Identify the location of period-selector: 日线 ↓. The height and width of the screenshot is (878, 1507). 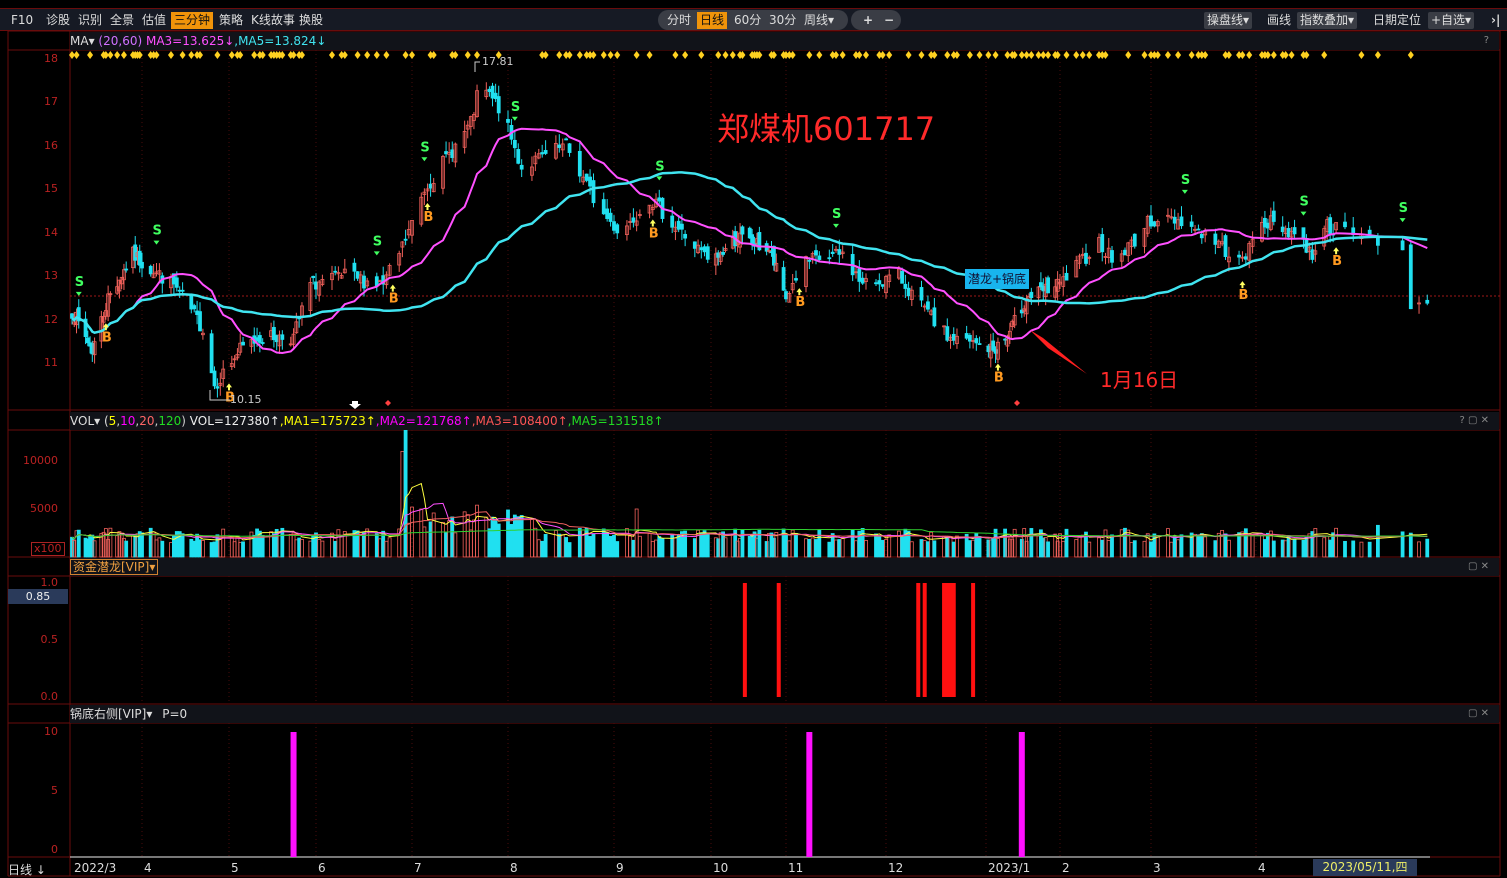
(27, 869).